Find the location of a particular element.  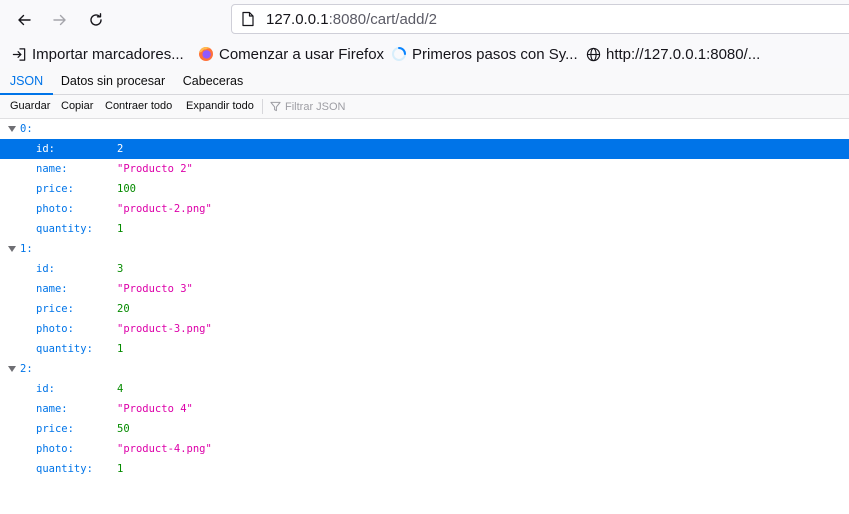

property-value: "Producto 4" is located at coordinates (155, 409).